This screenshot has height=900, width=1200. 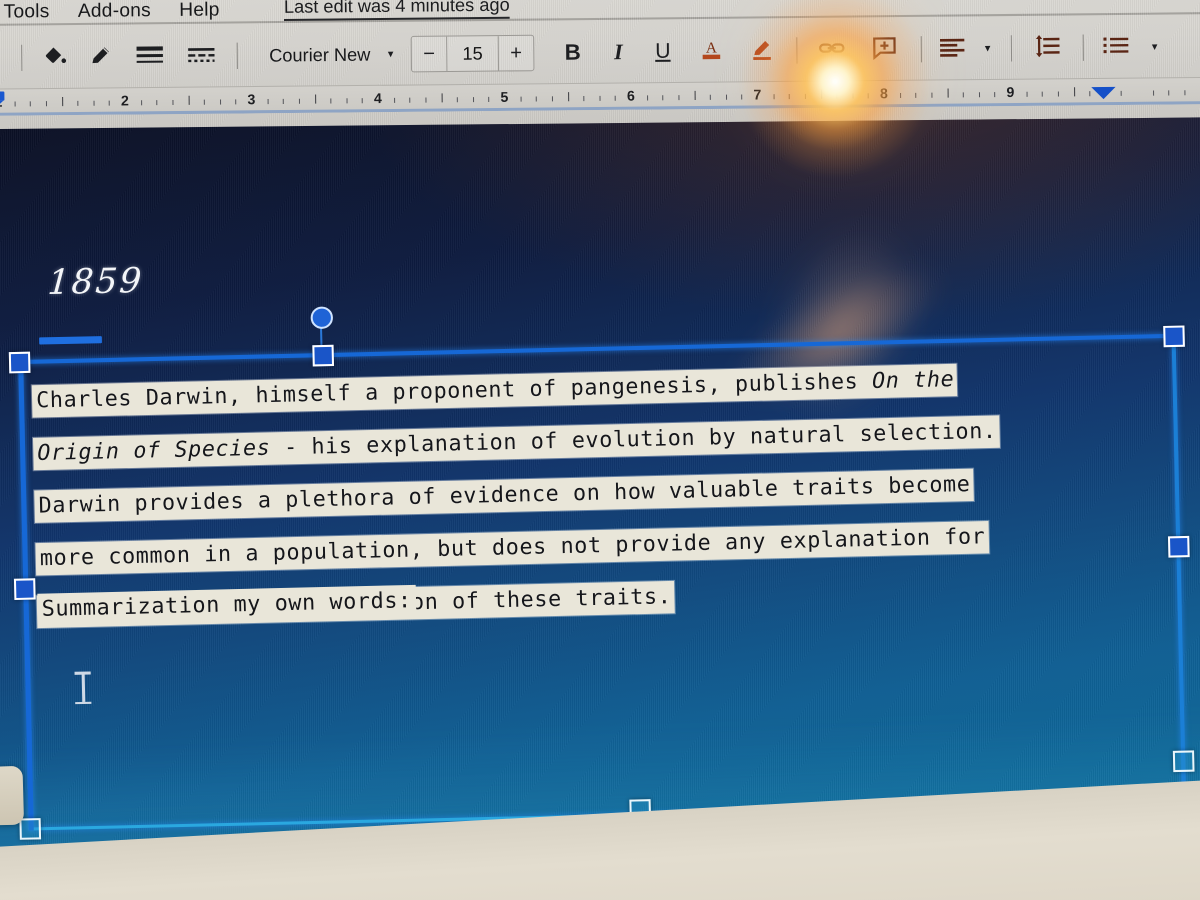 I want to click on right-indent-marker, so click(x=1103, y=93).